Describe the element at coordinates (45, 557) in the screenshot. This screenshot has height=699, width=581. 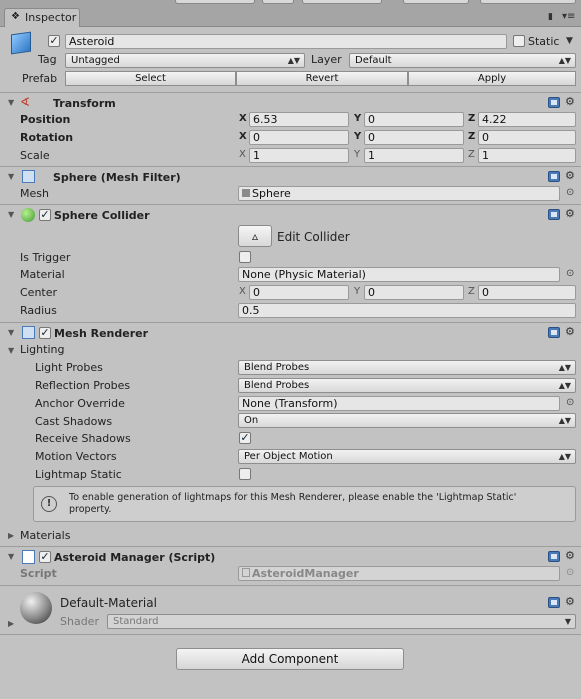
I see `asteroid-manager-enabled-checkbox: ✓` at that location.